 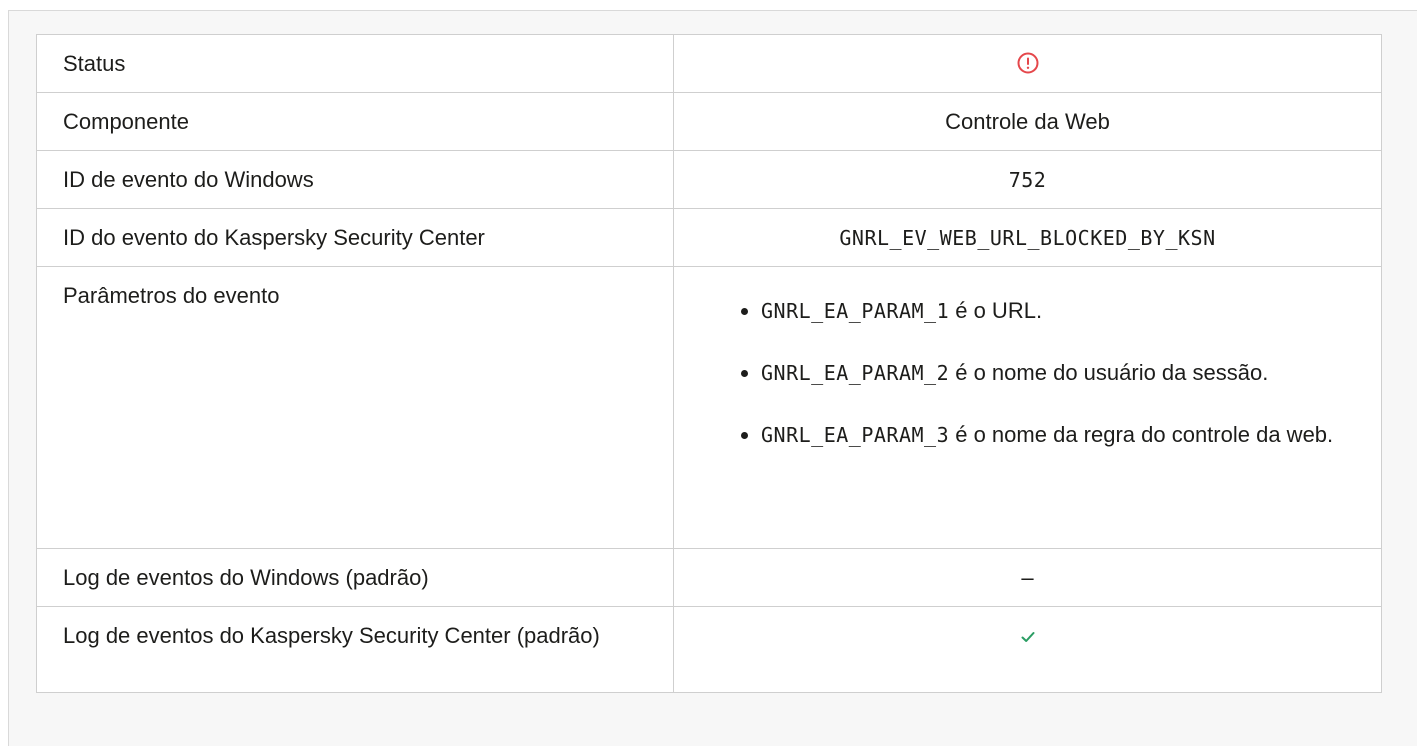 I want to click on row-label: Status, so click(x=355, y=63).